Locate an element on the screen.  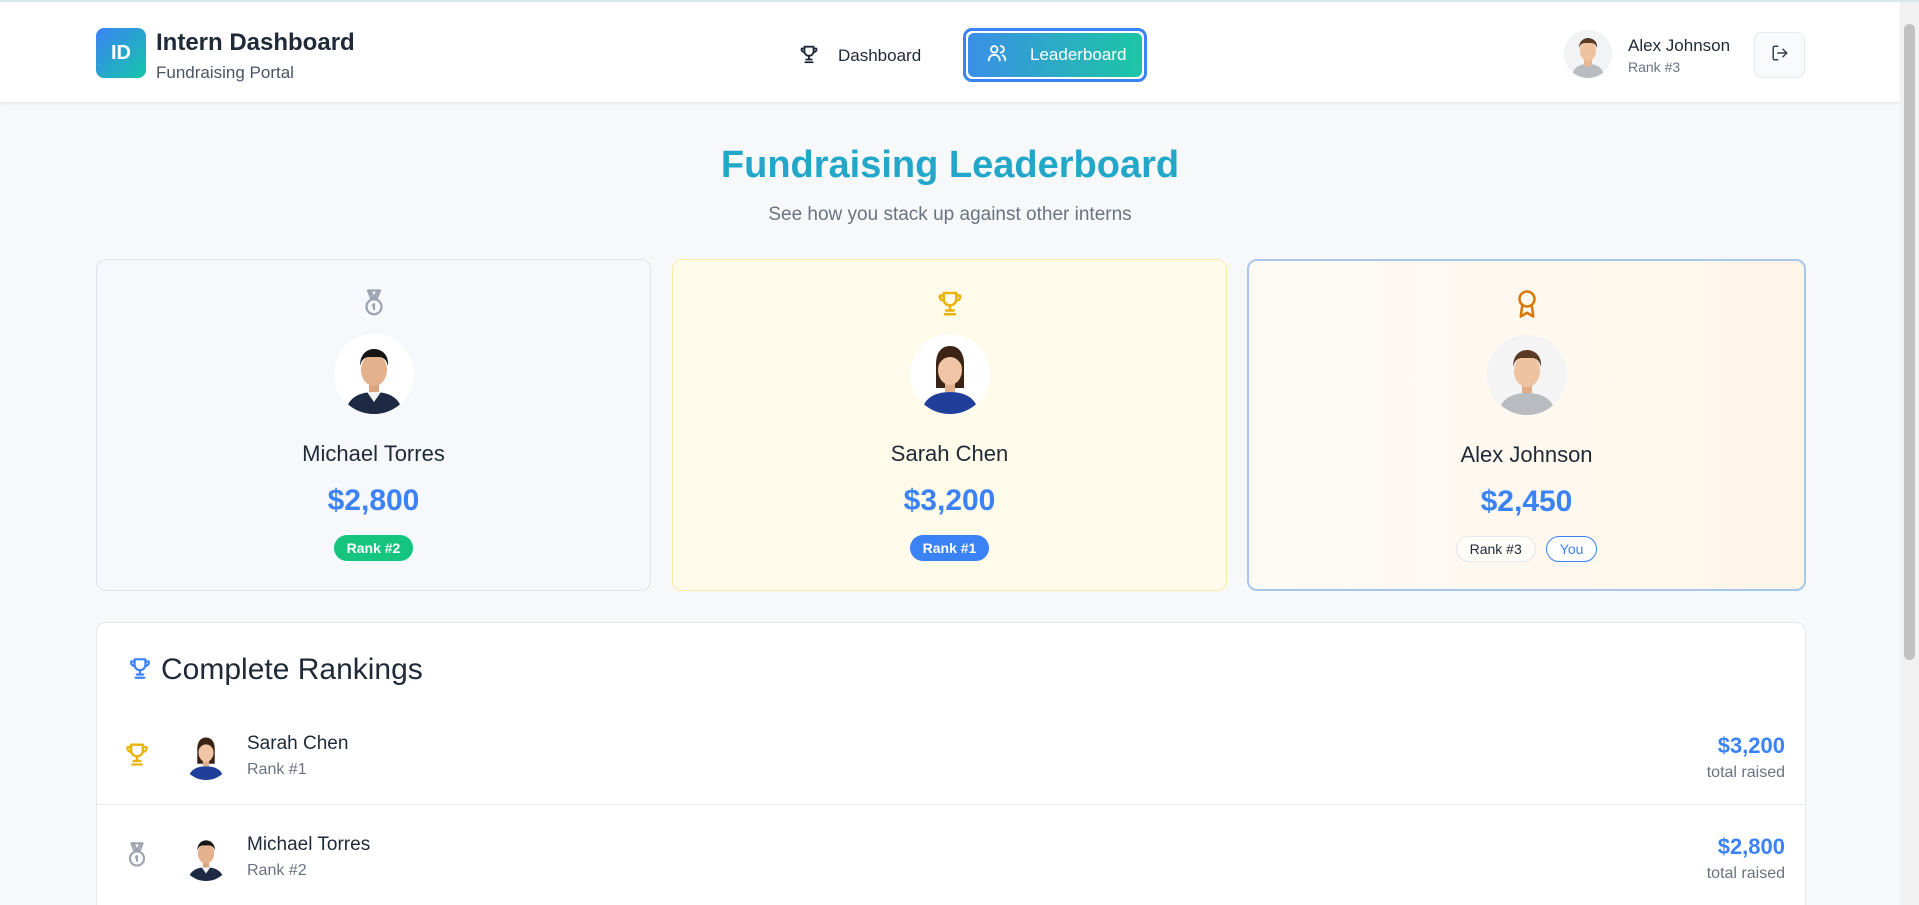
row-name: Michael Torres is located at coordinates (309, 844).